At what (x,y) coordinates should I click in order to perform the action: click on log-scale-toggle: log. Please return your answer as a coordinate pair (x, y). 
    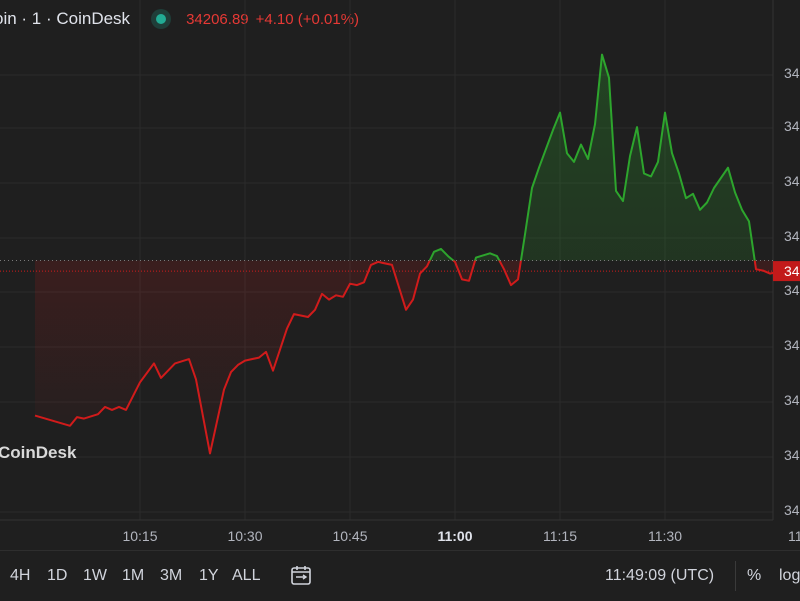
    Looking at the image, I should click on (789, 576).